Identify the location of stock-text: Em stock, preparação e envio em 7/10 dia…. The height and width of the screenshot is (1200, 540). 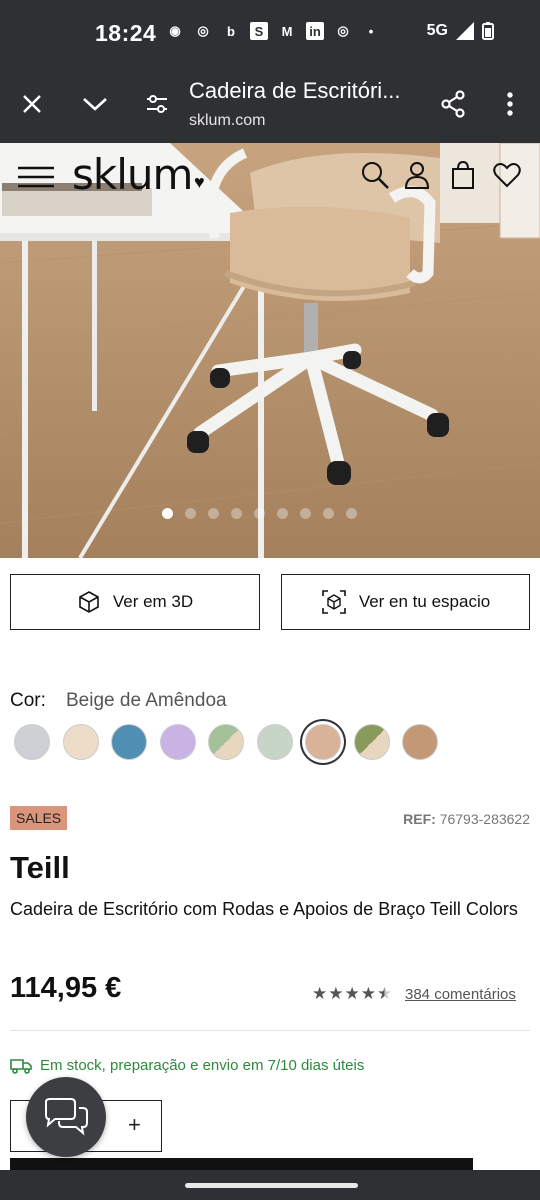
(202, 1065).